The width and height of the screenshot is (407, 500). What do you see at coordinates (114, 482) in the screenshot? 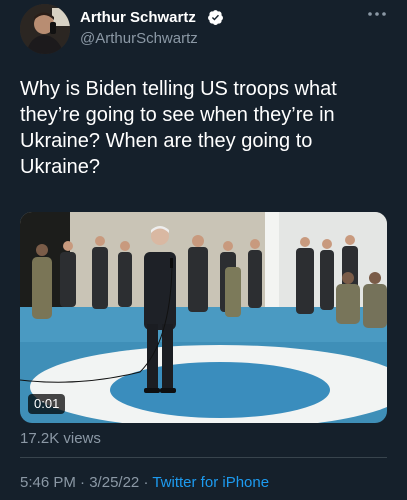
I see `tweet-date: 3/25/22` at bounding box center [114, 482].